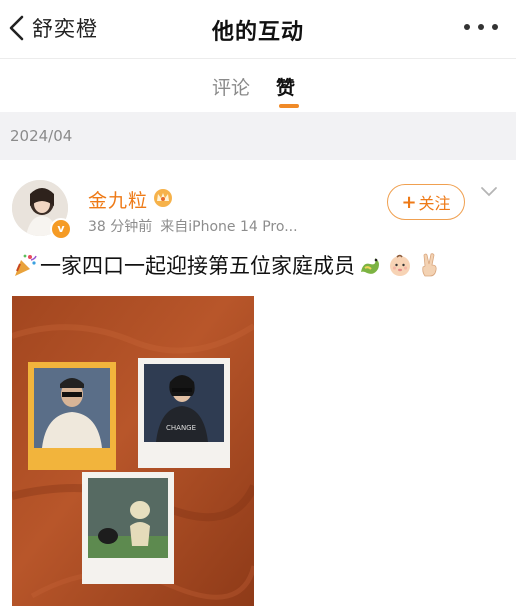 This screenshot has width=516, height=606. I want to click on post-text: 一家四口一起迎接第五位家庭成员, so click(227, 265).